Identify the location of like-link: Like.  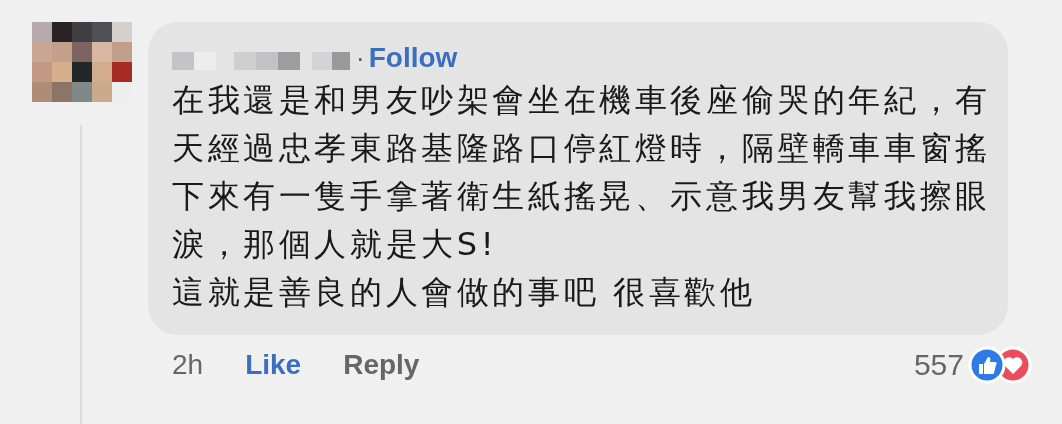
(273, 365).